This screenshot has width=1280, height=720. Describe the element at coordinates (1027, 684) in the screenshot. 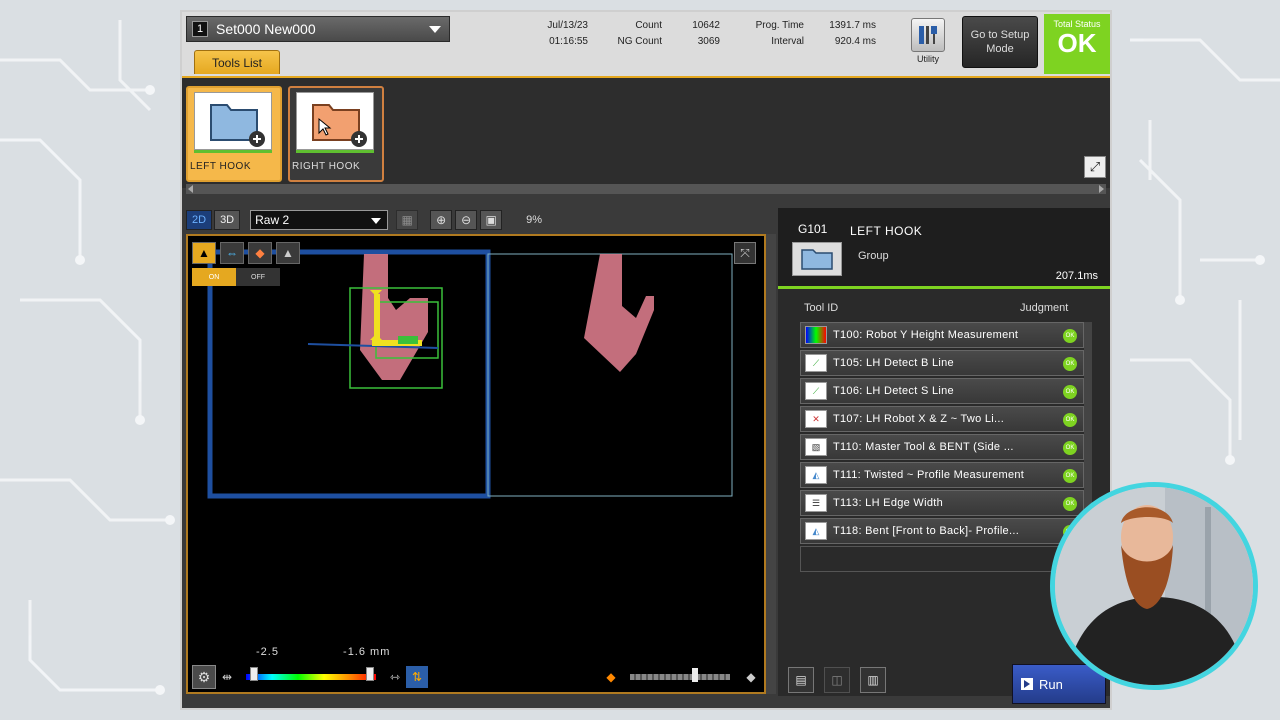

I see `play-icon` at that location.